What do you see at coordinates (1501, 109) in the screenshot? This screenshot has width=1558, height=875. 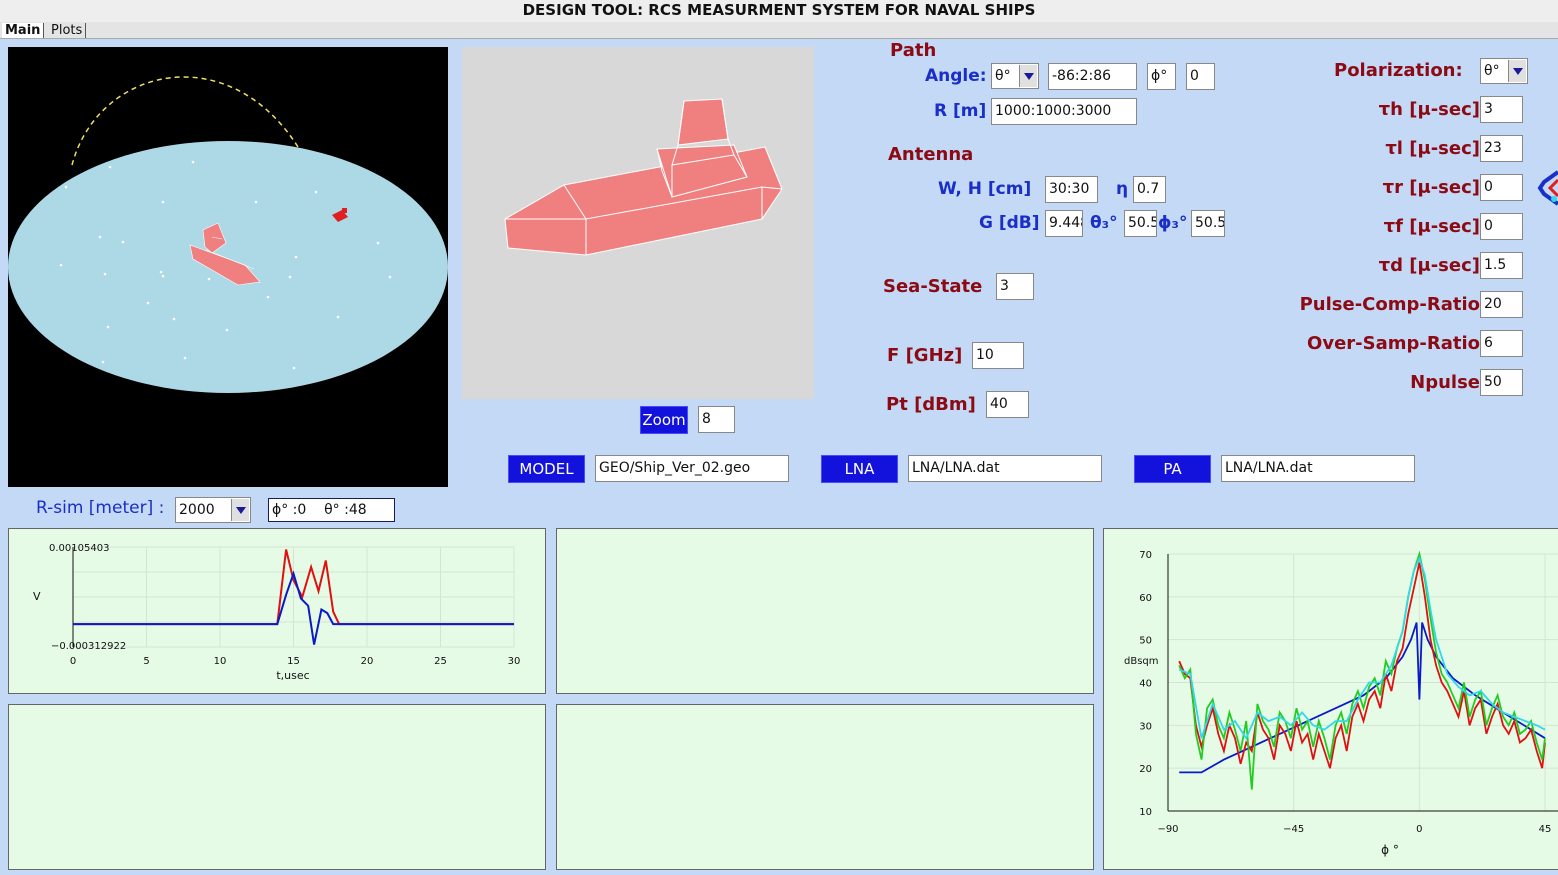 I see `tau-h-input: 3` at bounding box center [1501, 109].